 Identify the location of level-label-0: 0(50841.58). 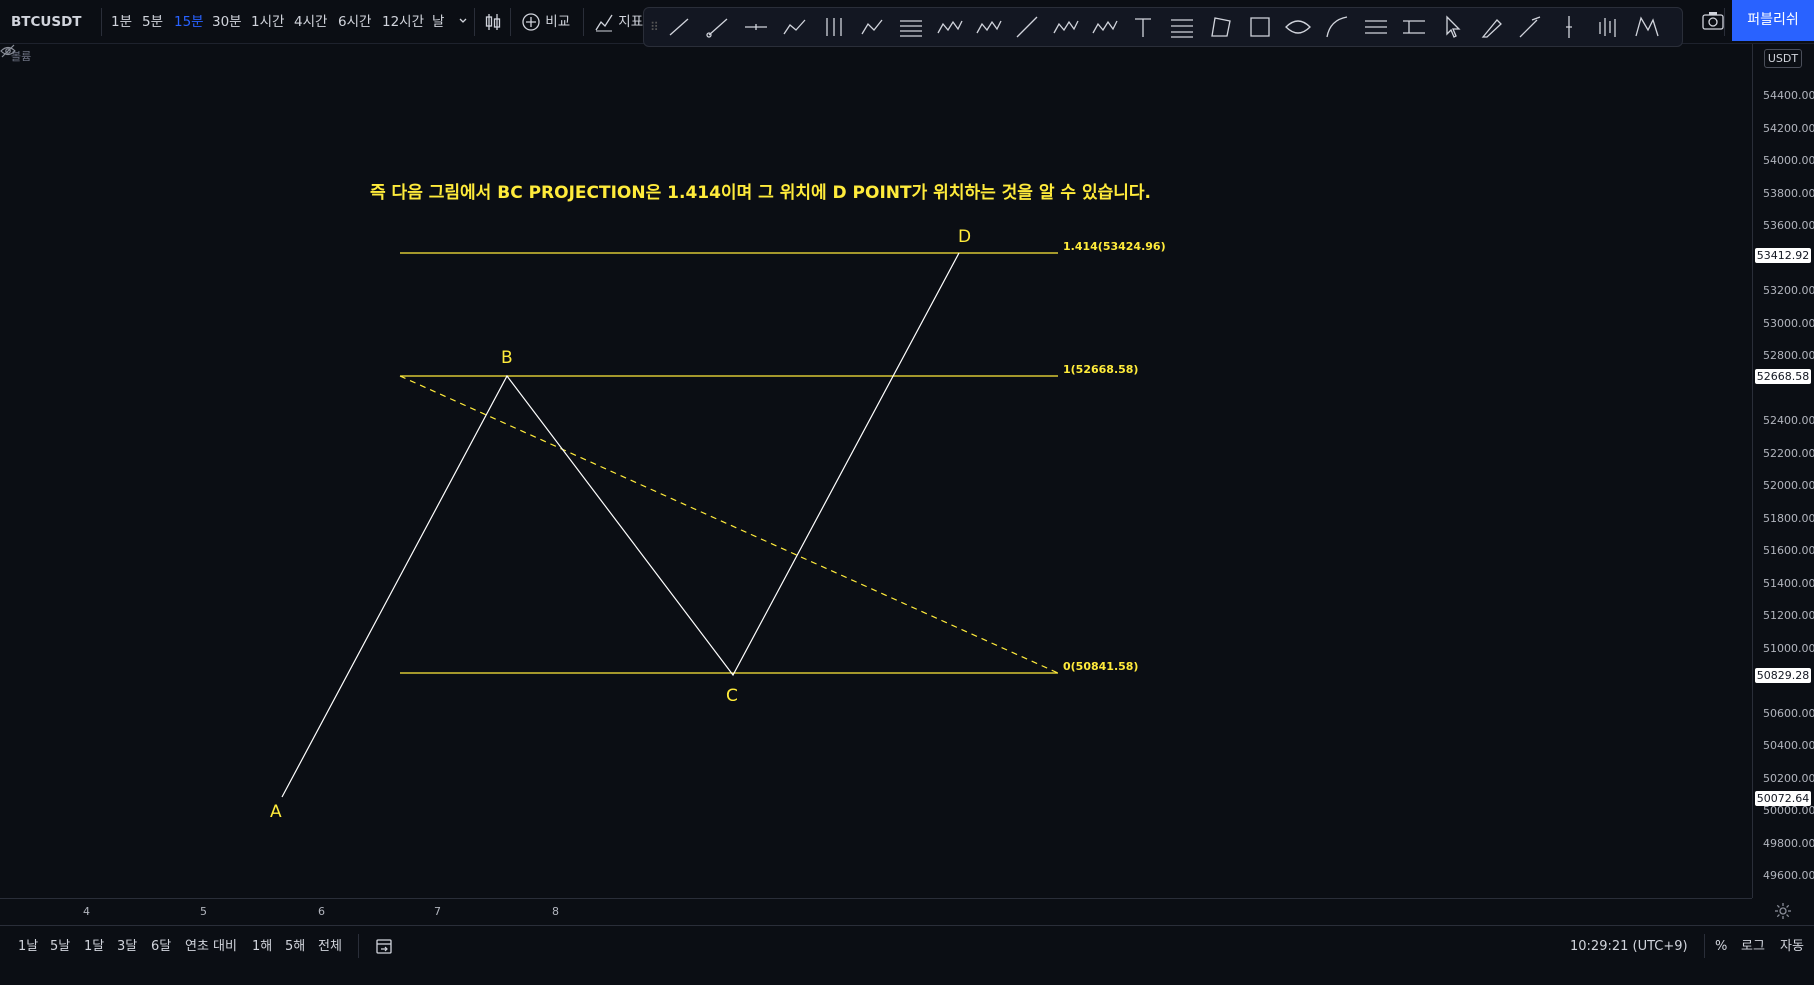
(1101, 666).